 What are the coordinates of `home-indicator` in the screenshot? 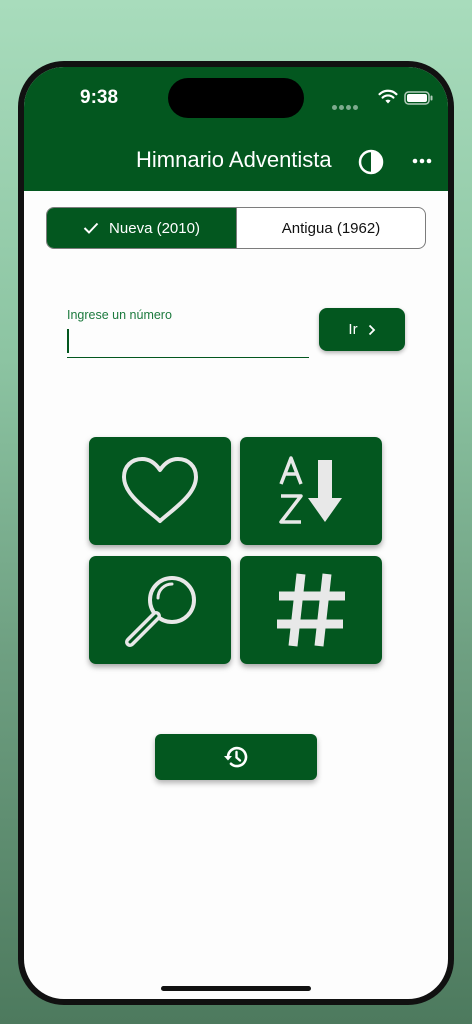 It's located at (236, 988).